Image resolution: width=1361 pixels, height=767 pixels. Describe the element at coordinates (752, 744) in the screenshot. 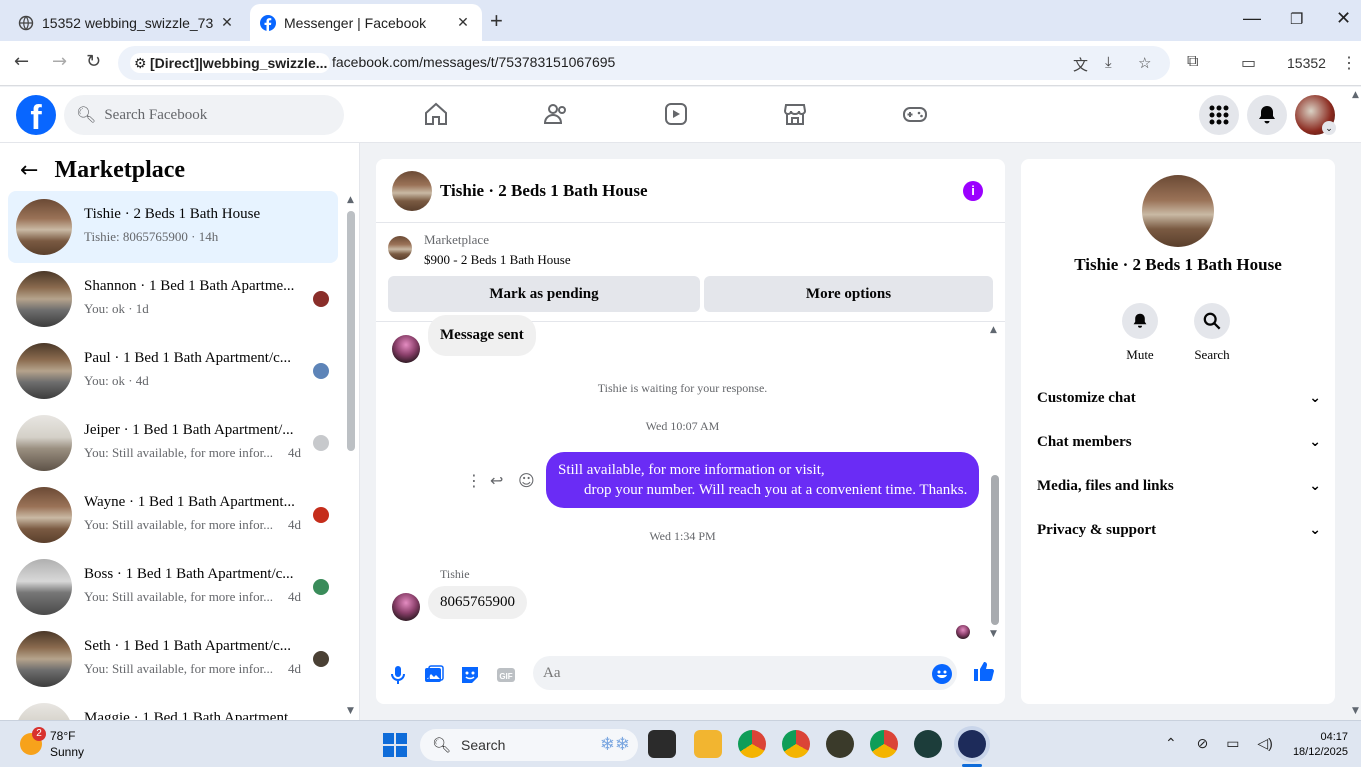

I see `chrome-icon` at that location.